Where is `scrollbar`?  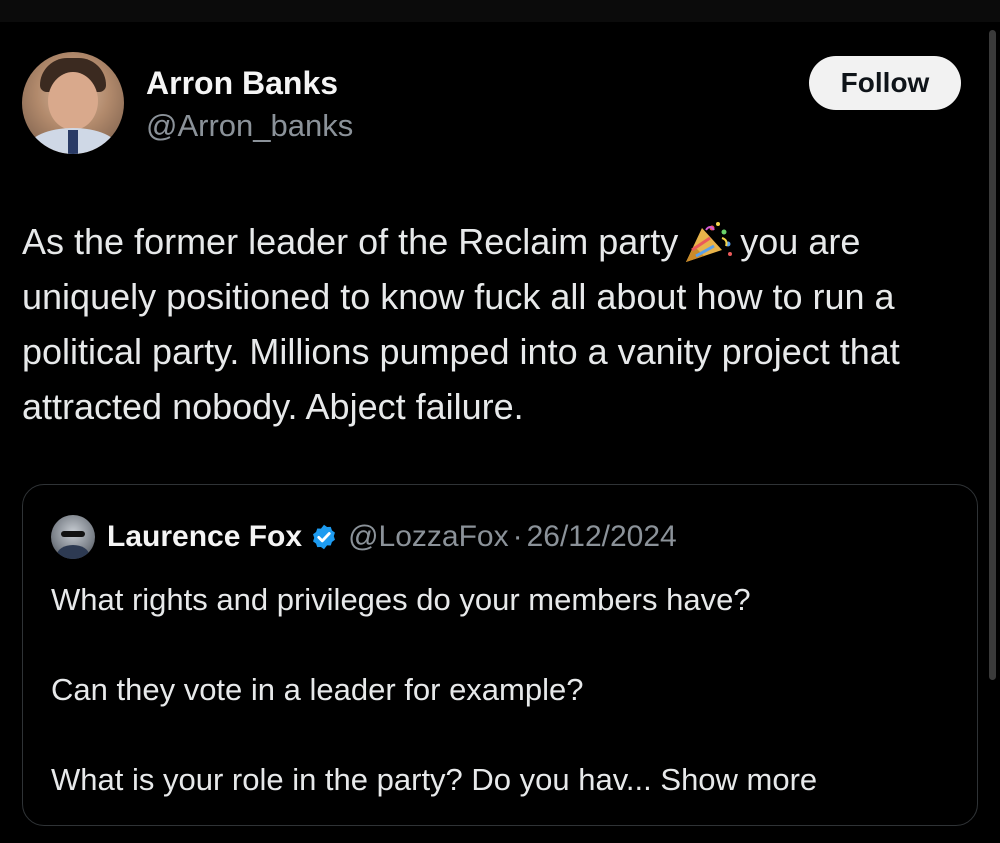 scrollbar is located at coordinates (992, 355).